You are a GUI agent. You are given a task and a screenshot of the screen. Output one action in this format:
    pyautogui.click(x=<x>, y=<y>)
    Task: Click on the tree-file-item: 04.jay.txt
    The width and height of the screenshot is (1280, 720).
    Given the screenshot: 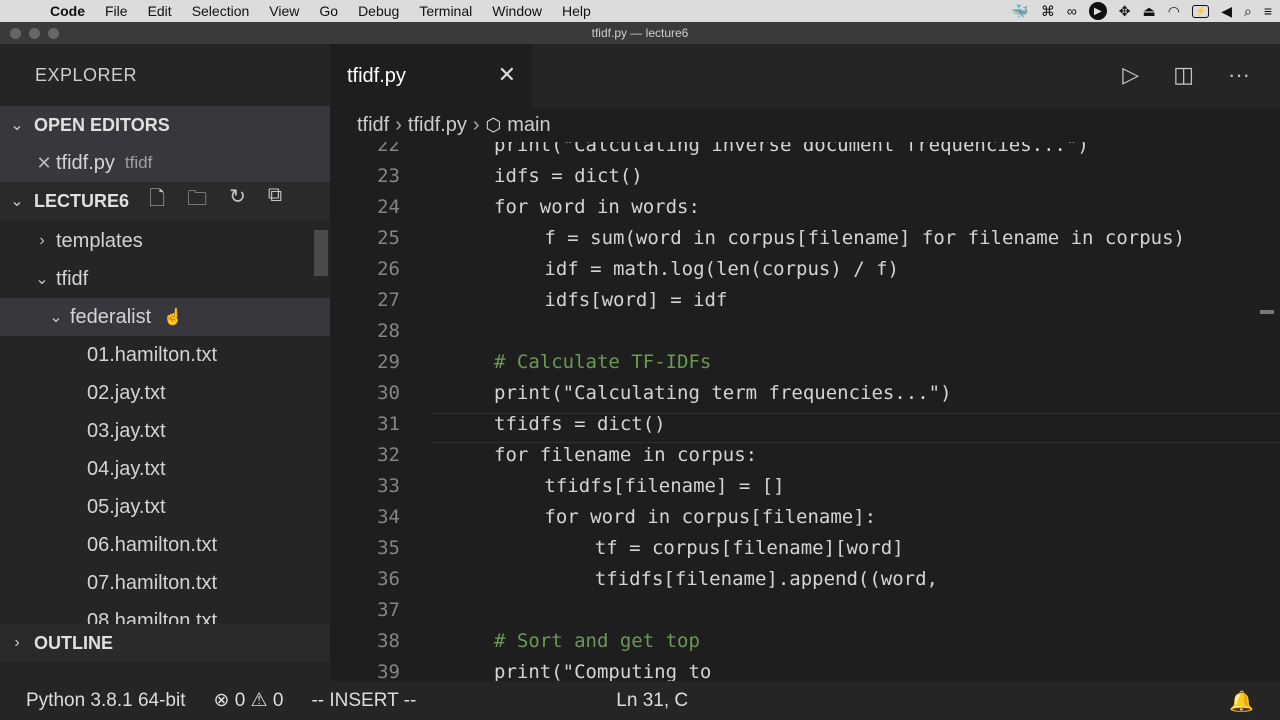 What is the action you would take?
    pyautogui.click(x=165, y=469)
    